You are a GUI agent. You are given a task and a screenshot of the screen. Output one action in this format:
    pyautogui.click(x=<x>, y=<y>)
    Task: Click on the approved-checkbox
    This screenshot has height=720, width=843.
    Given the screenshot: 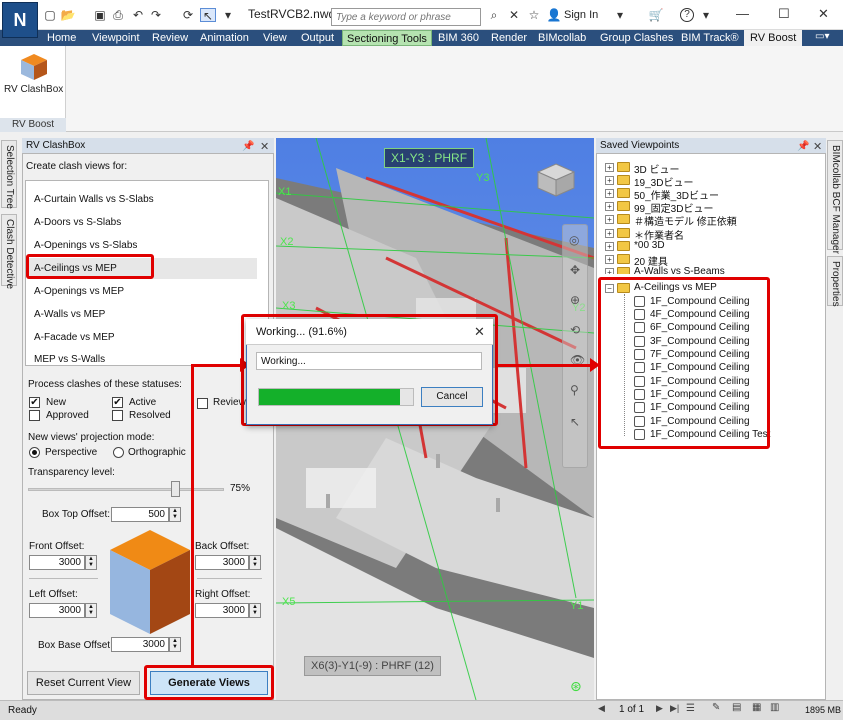 What is the action you would take?
    pyautogui.click(x=34, y=415)
    